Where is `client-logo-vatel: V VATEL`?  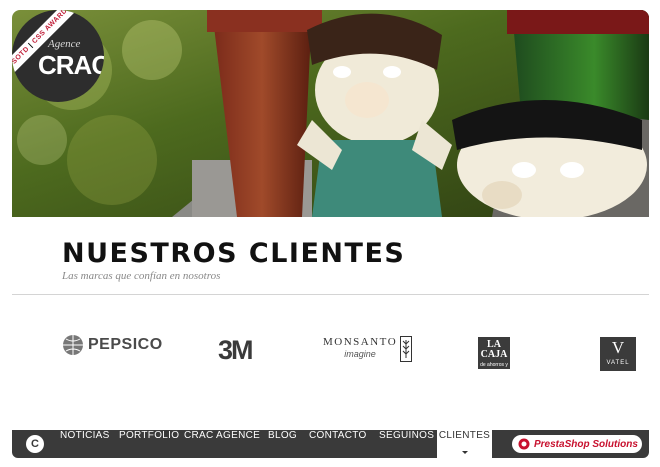 client-logo-vatel: V VATEL is located at coordinates (618, 354).